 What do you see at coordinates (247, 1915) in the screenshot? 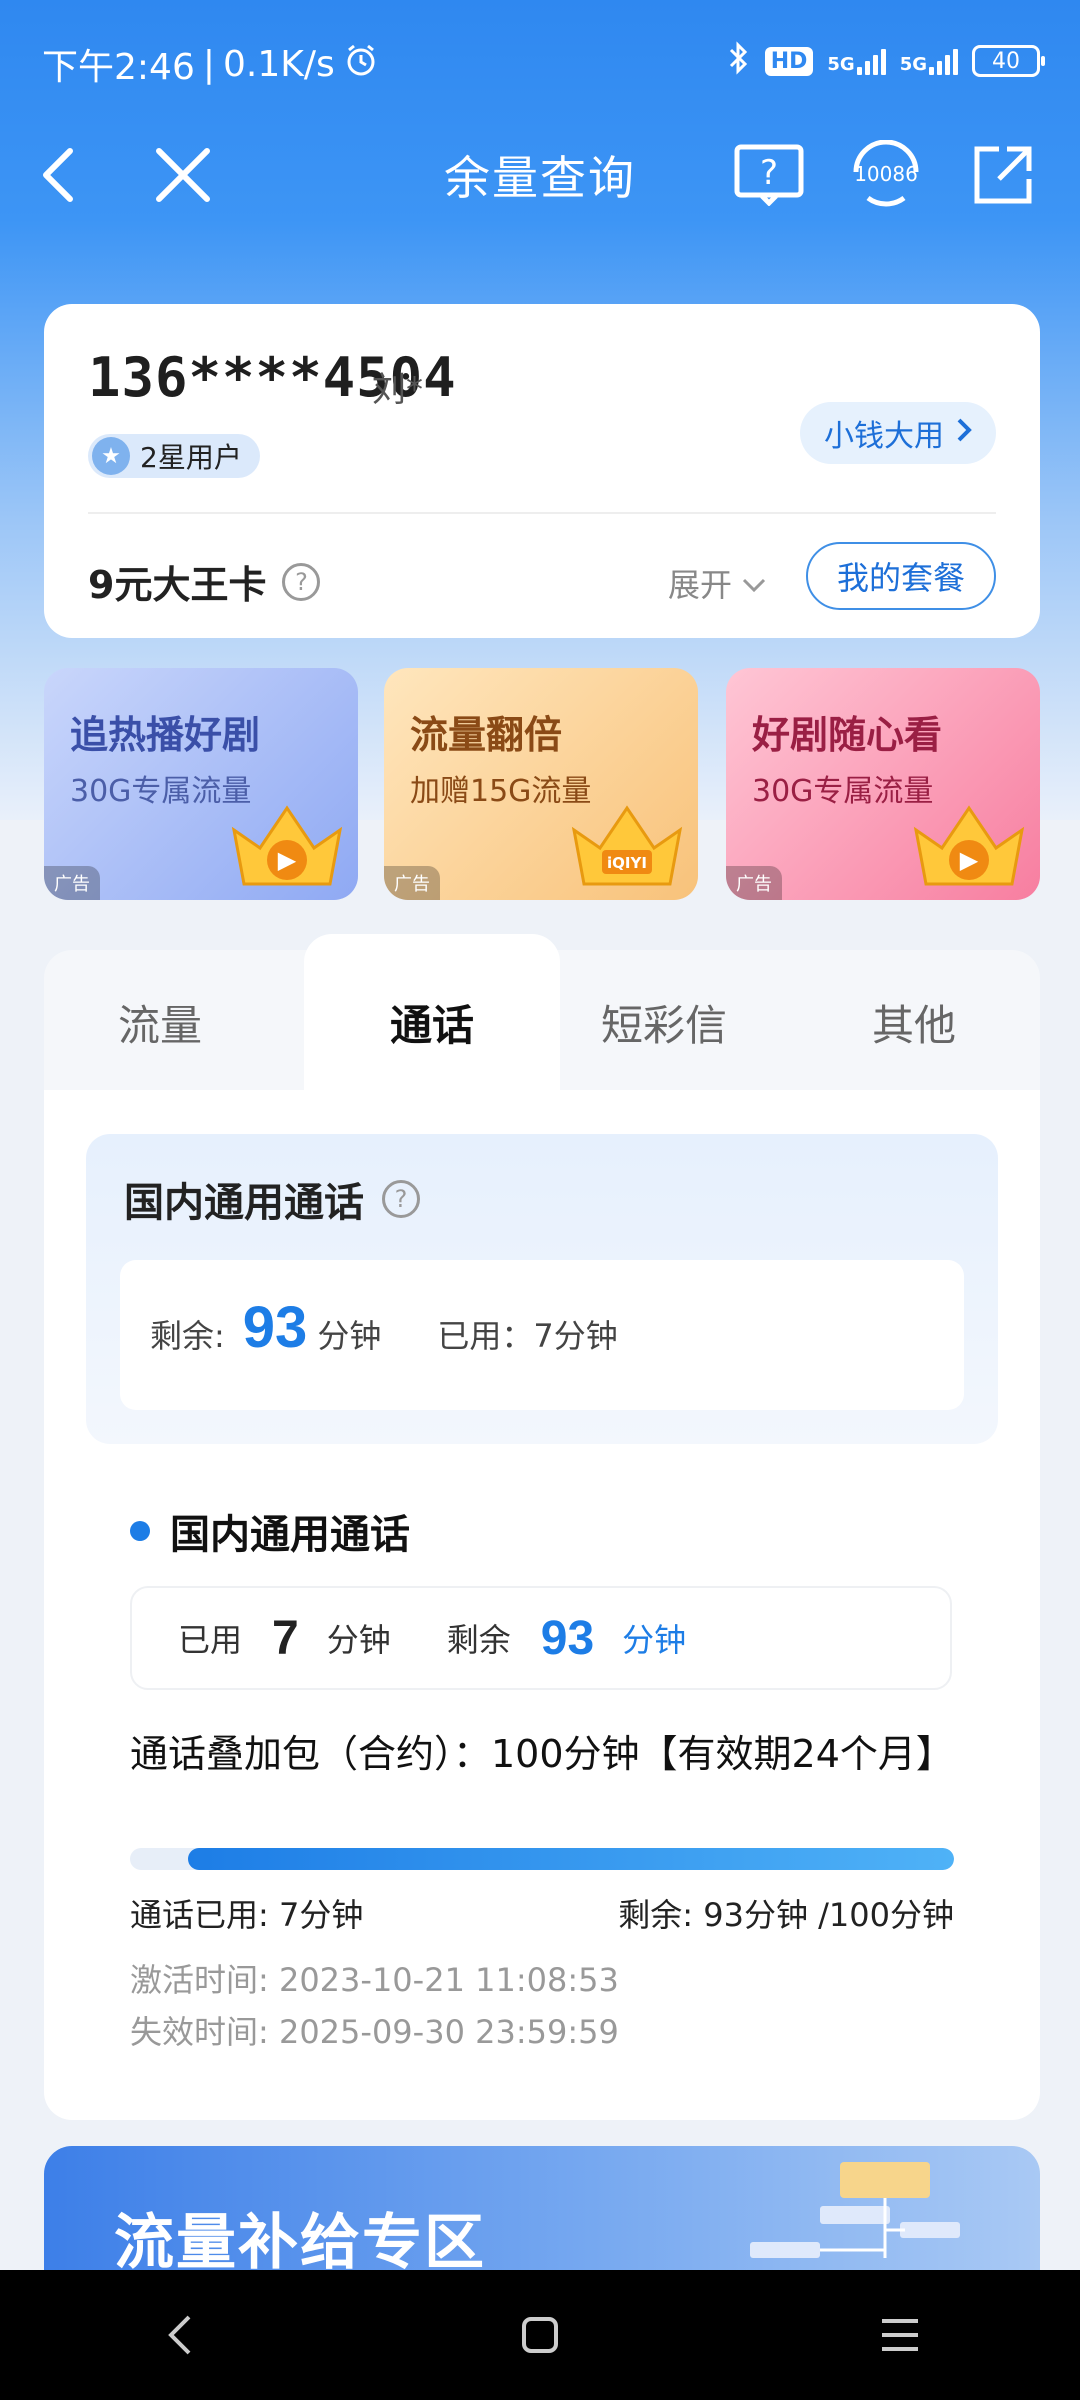
I see `used-text: 通话已用: 7分钟` at bounding box center [247, 1915].